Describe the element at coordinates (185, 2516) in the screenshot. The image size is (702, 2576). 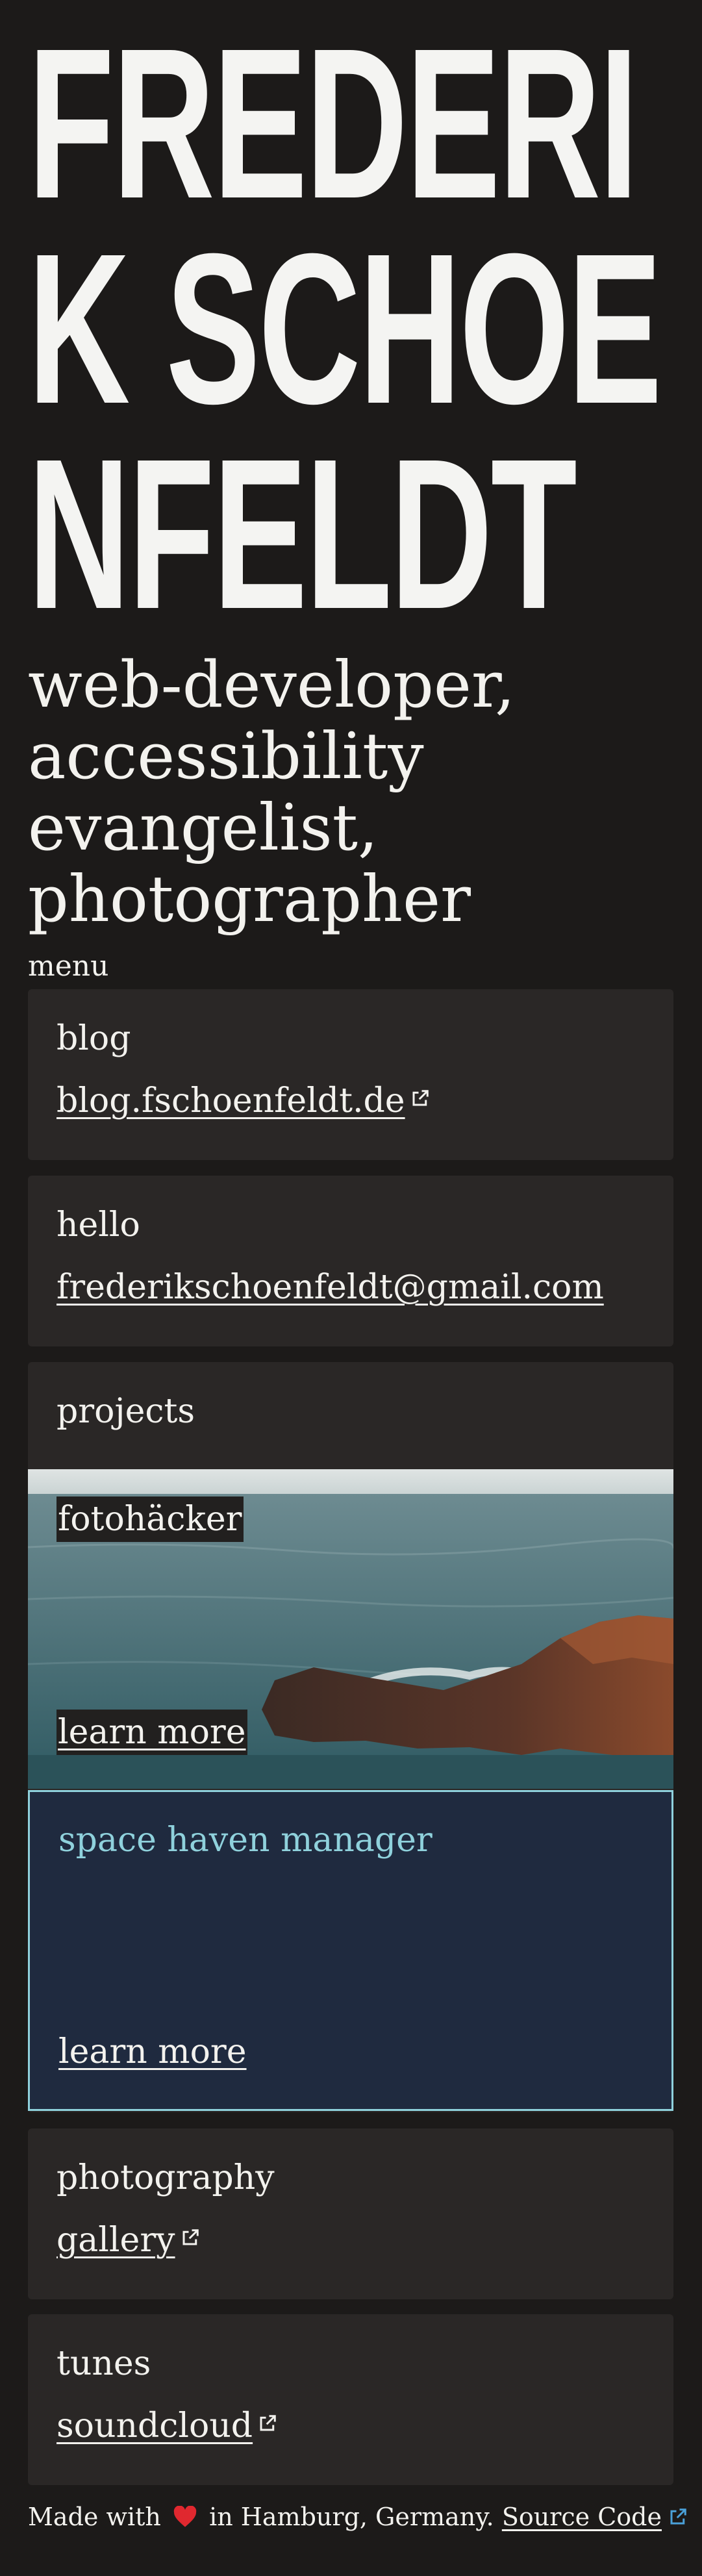
I see `heart-icon` at that location.